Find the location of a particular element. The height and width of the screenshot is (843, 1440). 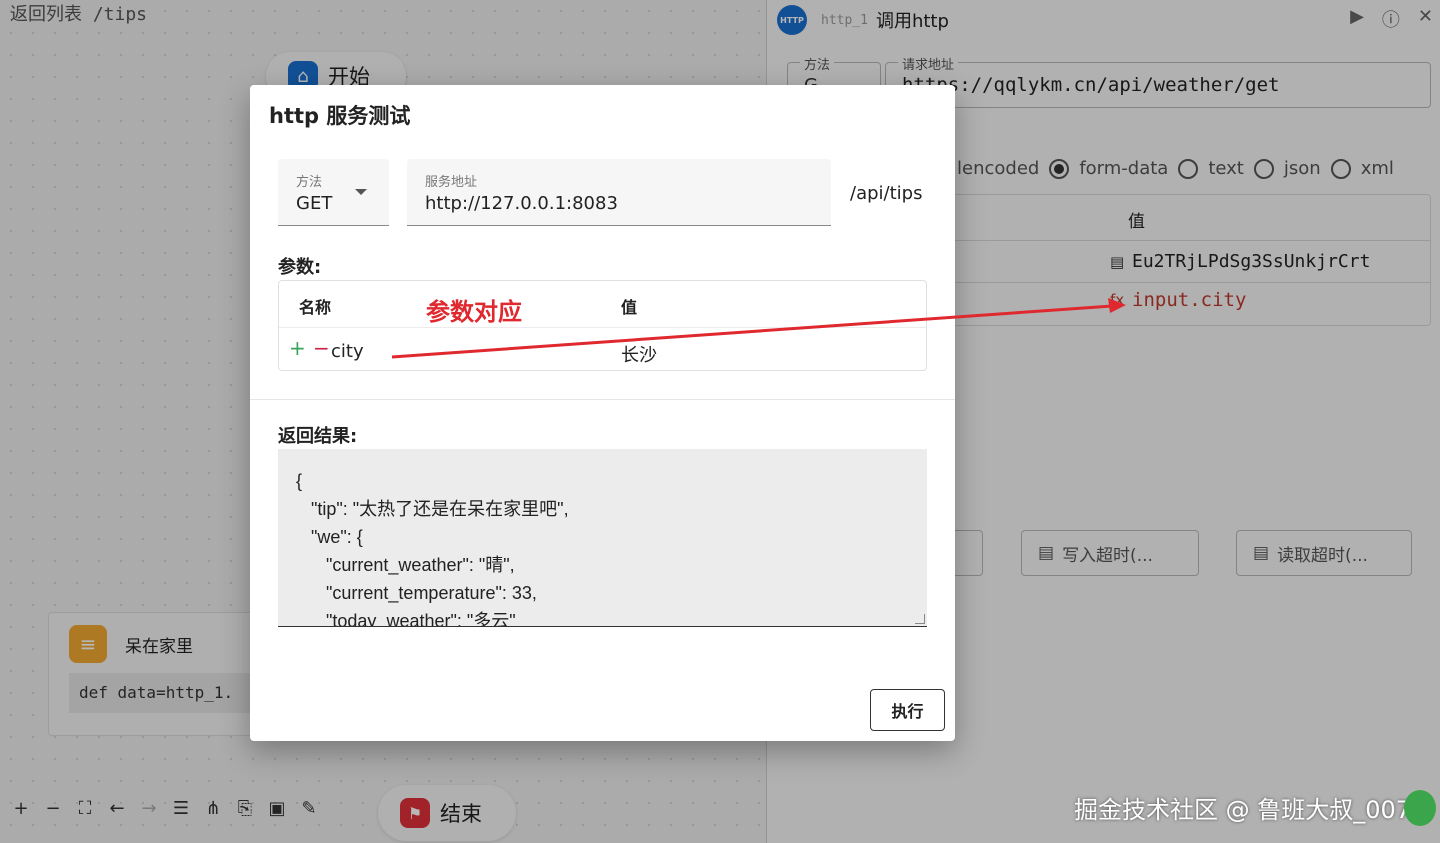

divider is located at coordinates (602, 399).